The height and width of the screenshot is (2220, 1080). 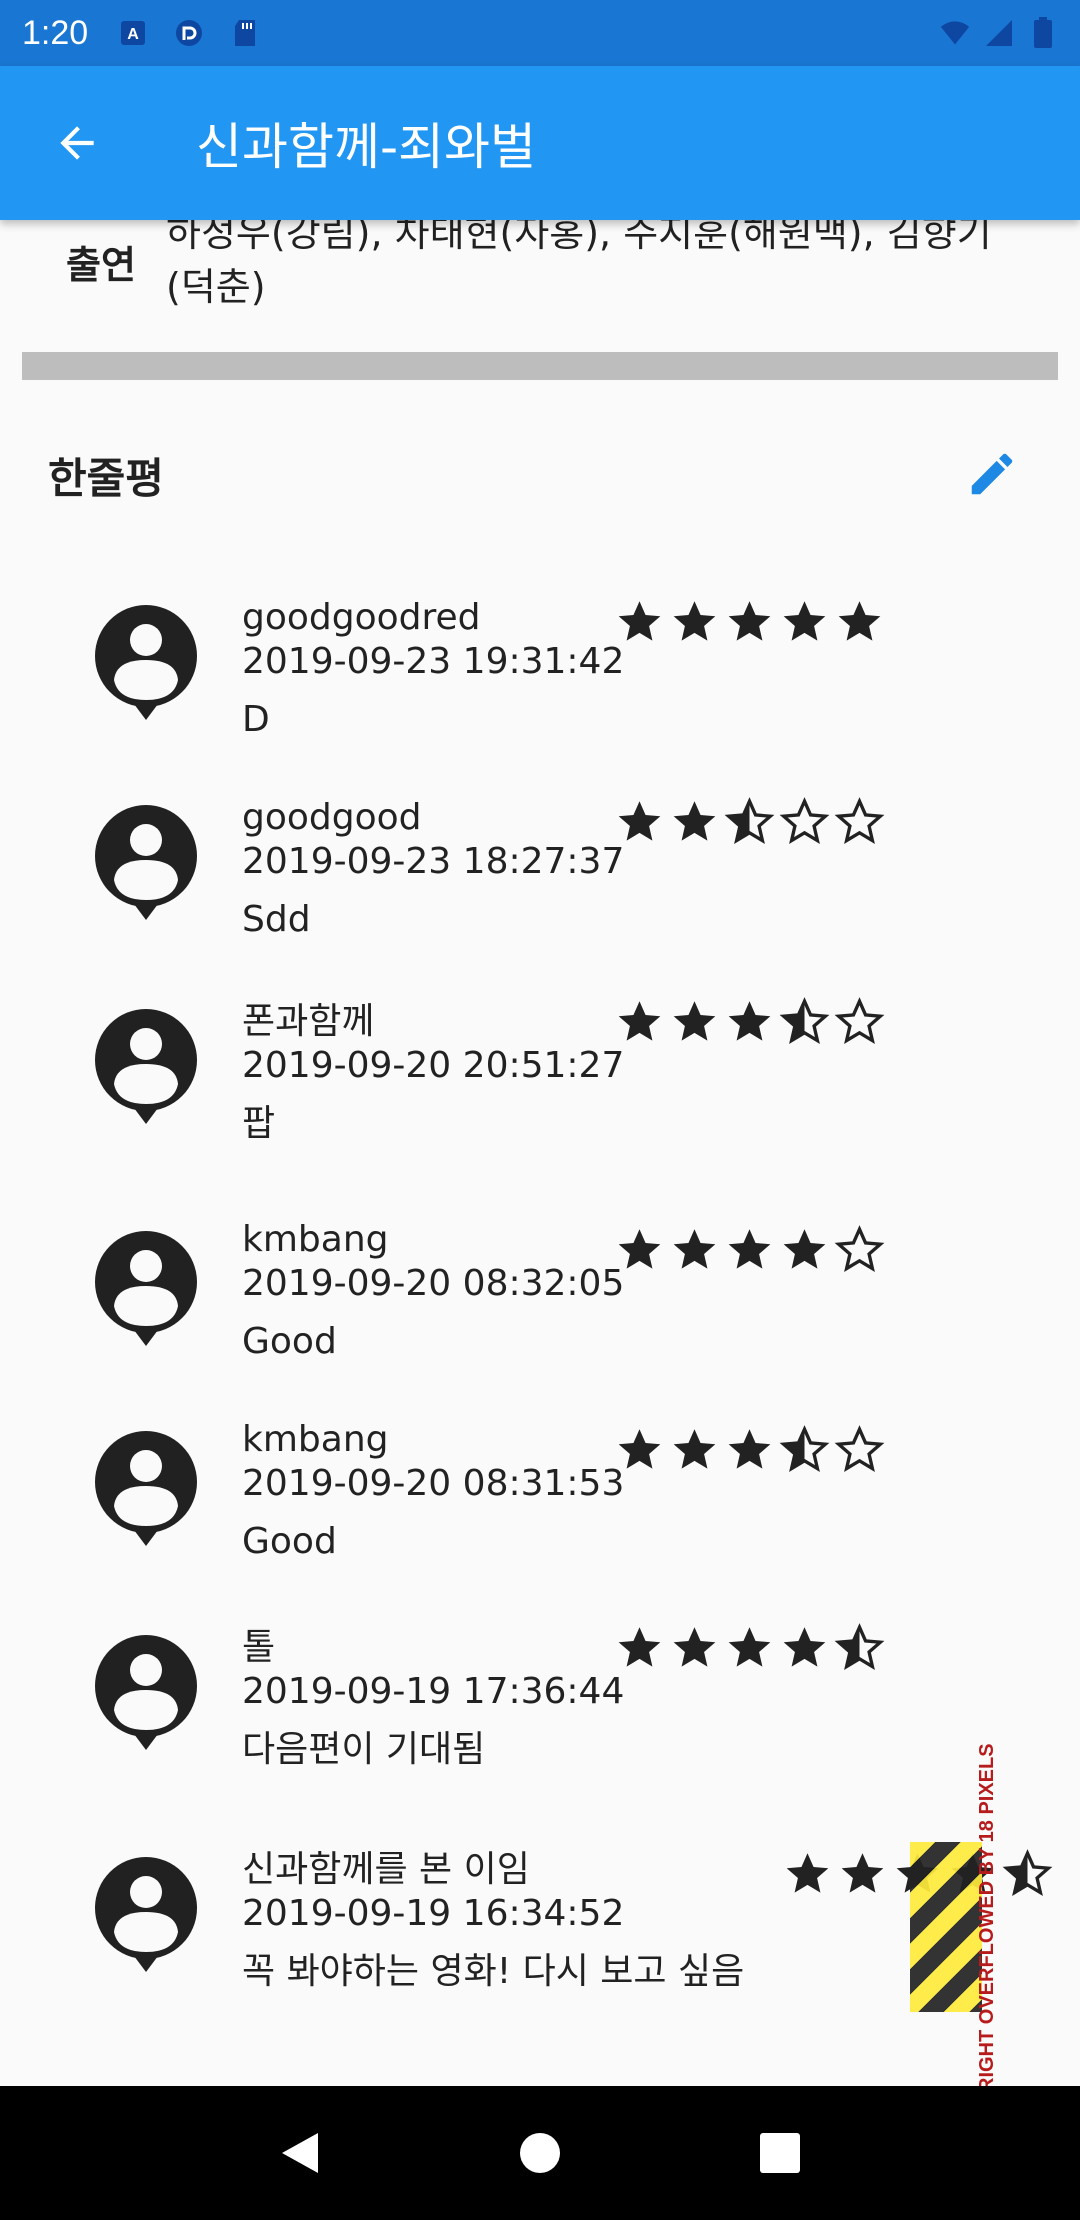 I want to click on review-date: 2019-09-19 17:36:44, so click(x=433, y=1691).